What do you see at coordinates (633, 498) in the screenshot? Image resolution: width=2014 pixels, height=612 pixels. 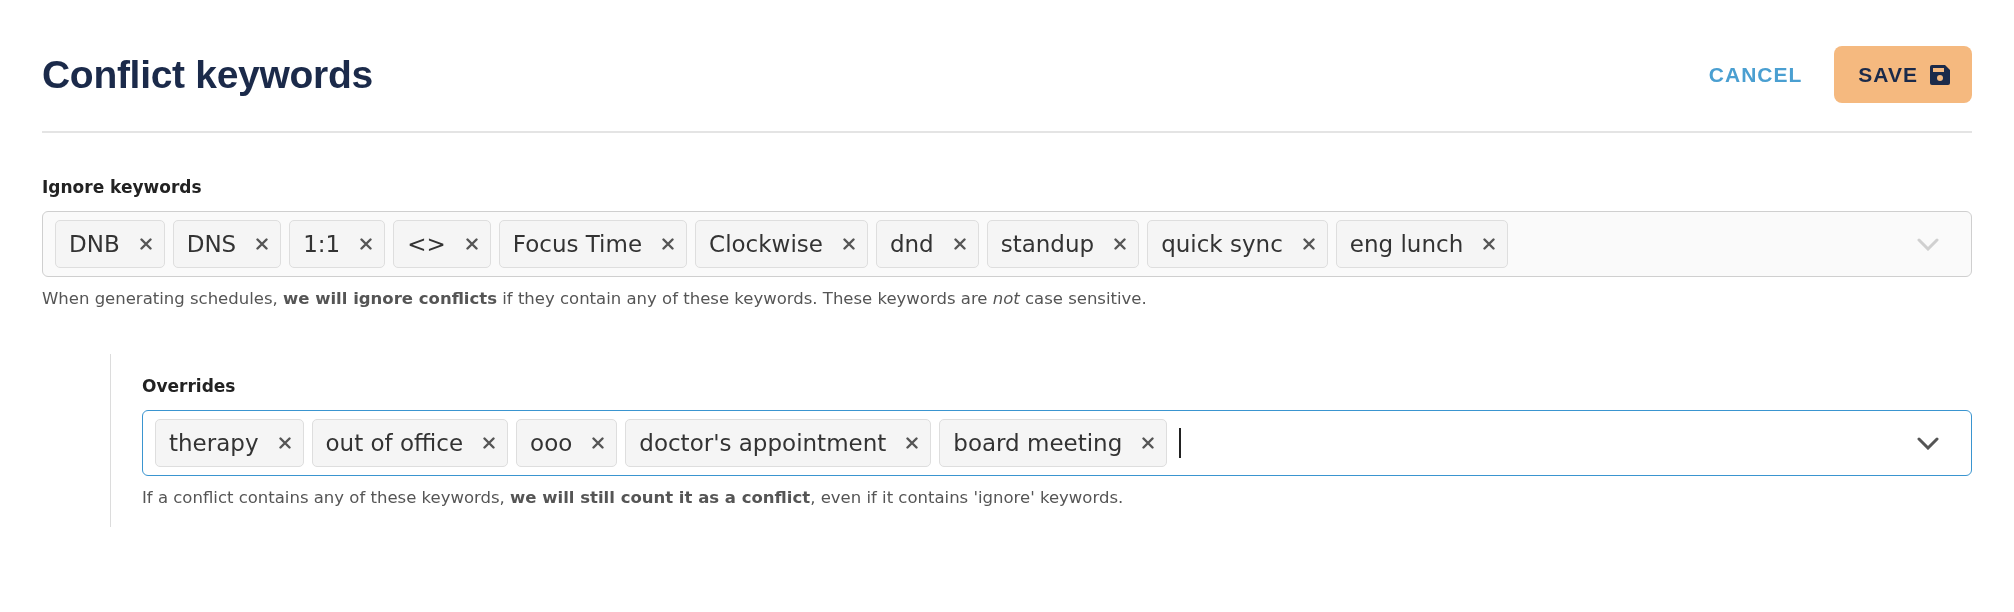 I see `help-text: If a conflict contains any of these keywords, we will still count it as a conflict, even if it contains 'ignore' keywords.` at bounding box center [633, 498].